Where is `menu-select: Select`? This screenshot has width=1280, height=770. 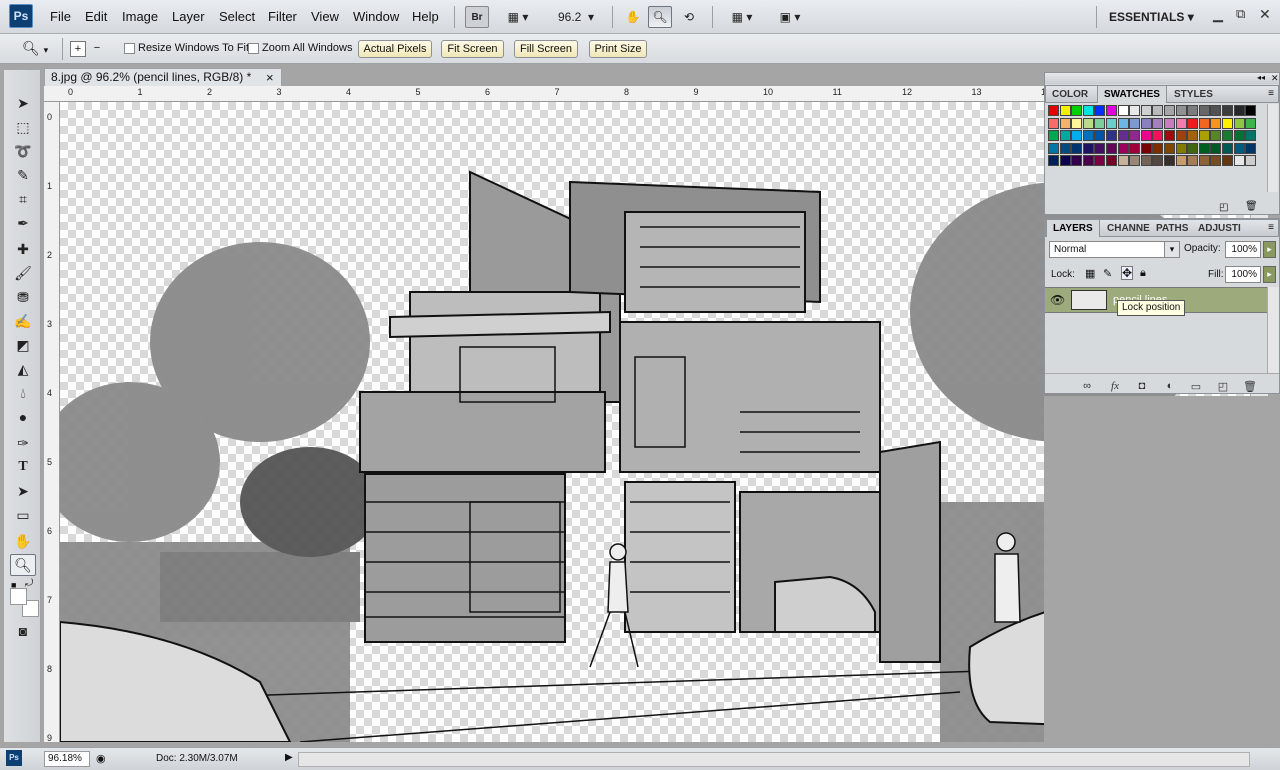
menu-select: Select is located at coordinates (237, 16).